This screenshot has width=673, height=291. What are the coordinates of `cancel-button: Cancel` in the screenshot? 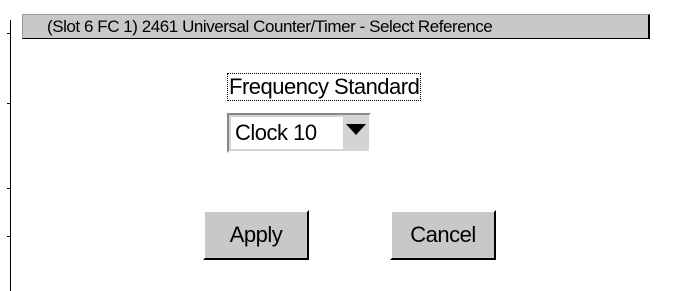 It's located at (443, 235).